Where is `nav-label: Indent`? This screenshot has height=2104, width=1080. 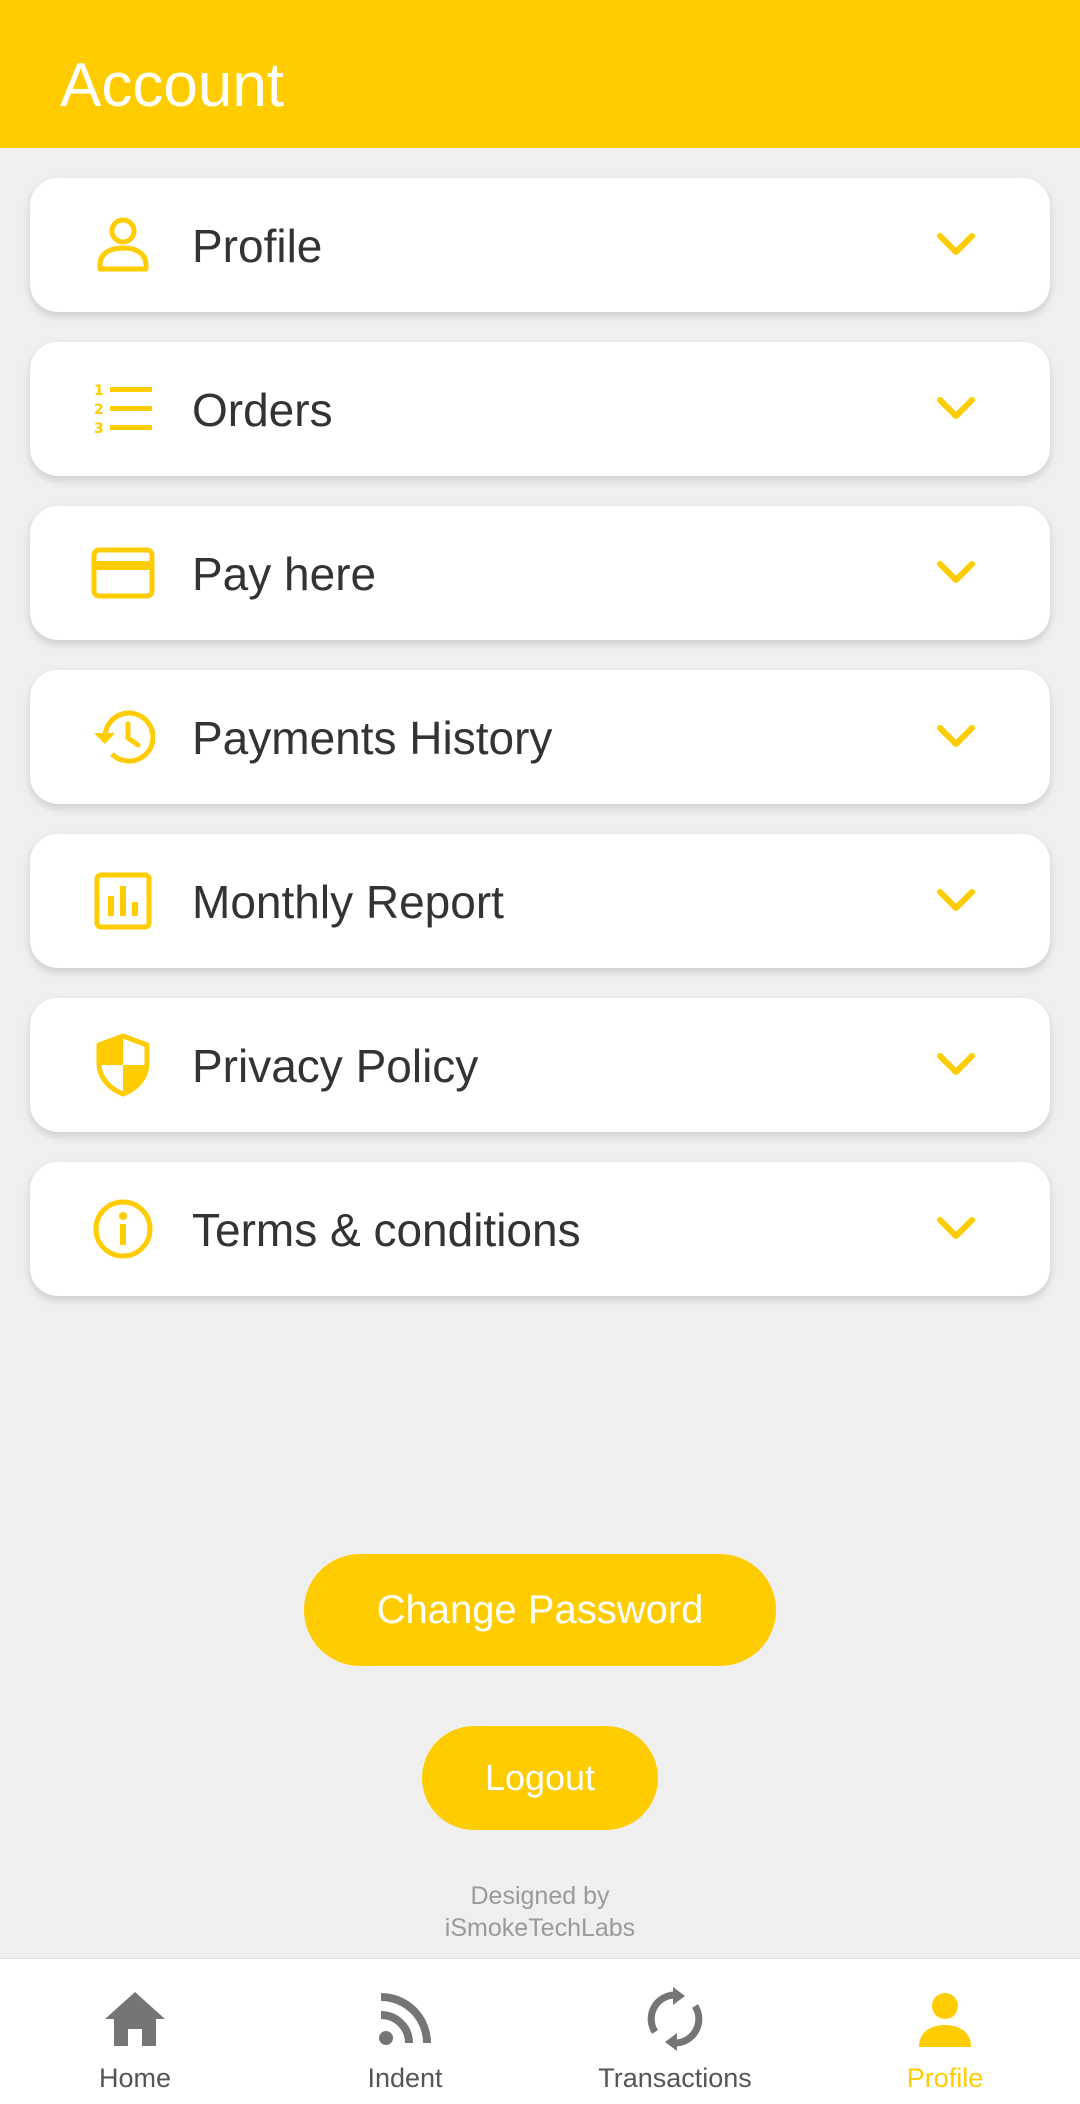 nav-label: Indent is located at coordinates (405, 2078).